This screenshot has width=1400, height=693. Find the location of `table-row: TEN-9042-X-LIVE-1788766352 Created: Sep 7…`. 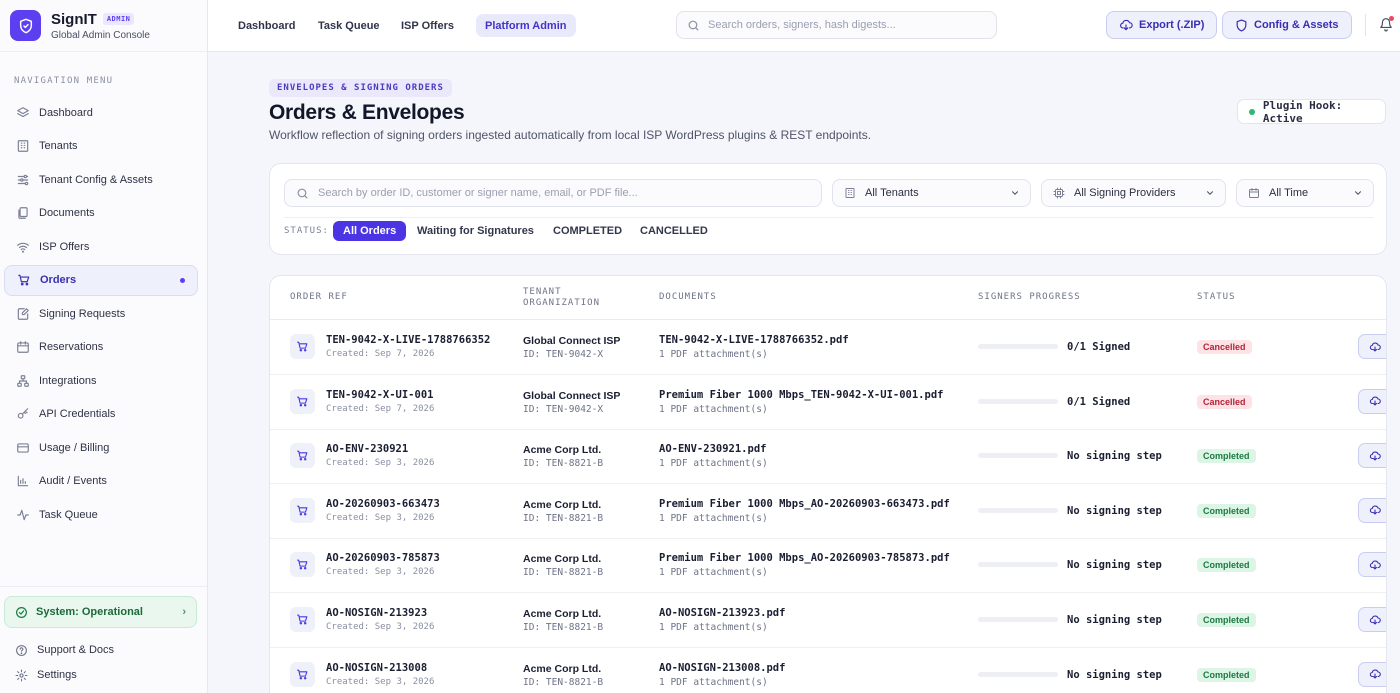

table-row: TEN-9042-X-LIVE-1788766352 Created: Sep 7… is located at coordinates (828, 347).